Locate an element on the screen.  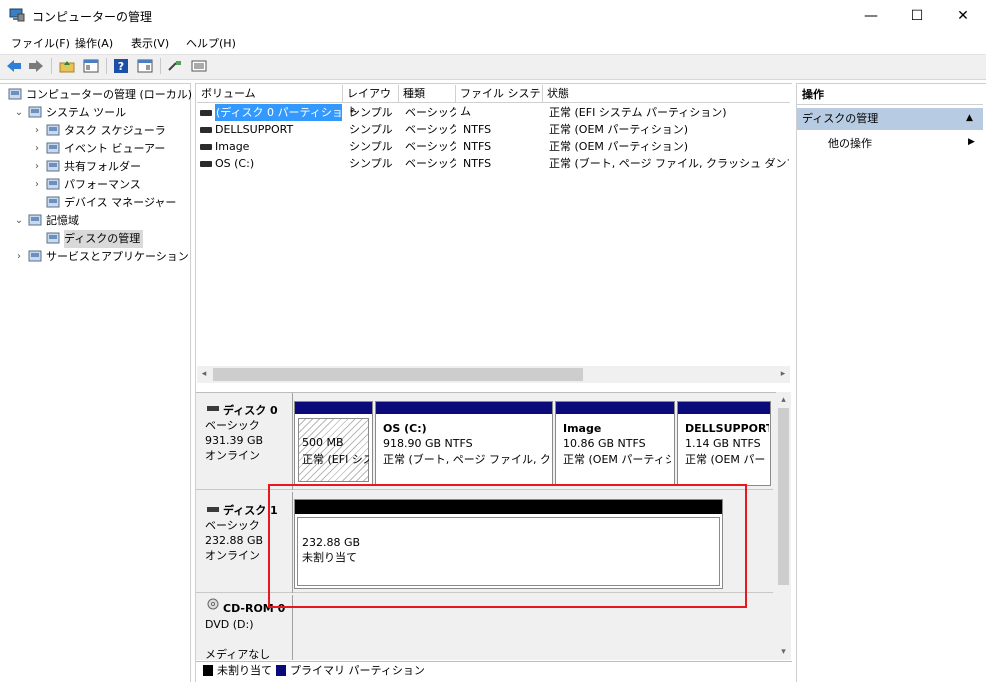
legend-unallocated-label: 未割り当て is located at coordinates (244, 670).